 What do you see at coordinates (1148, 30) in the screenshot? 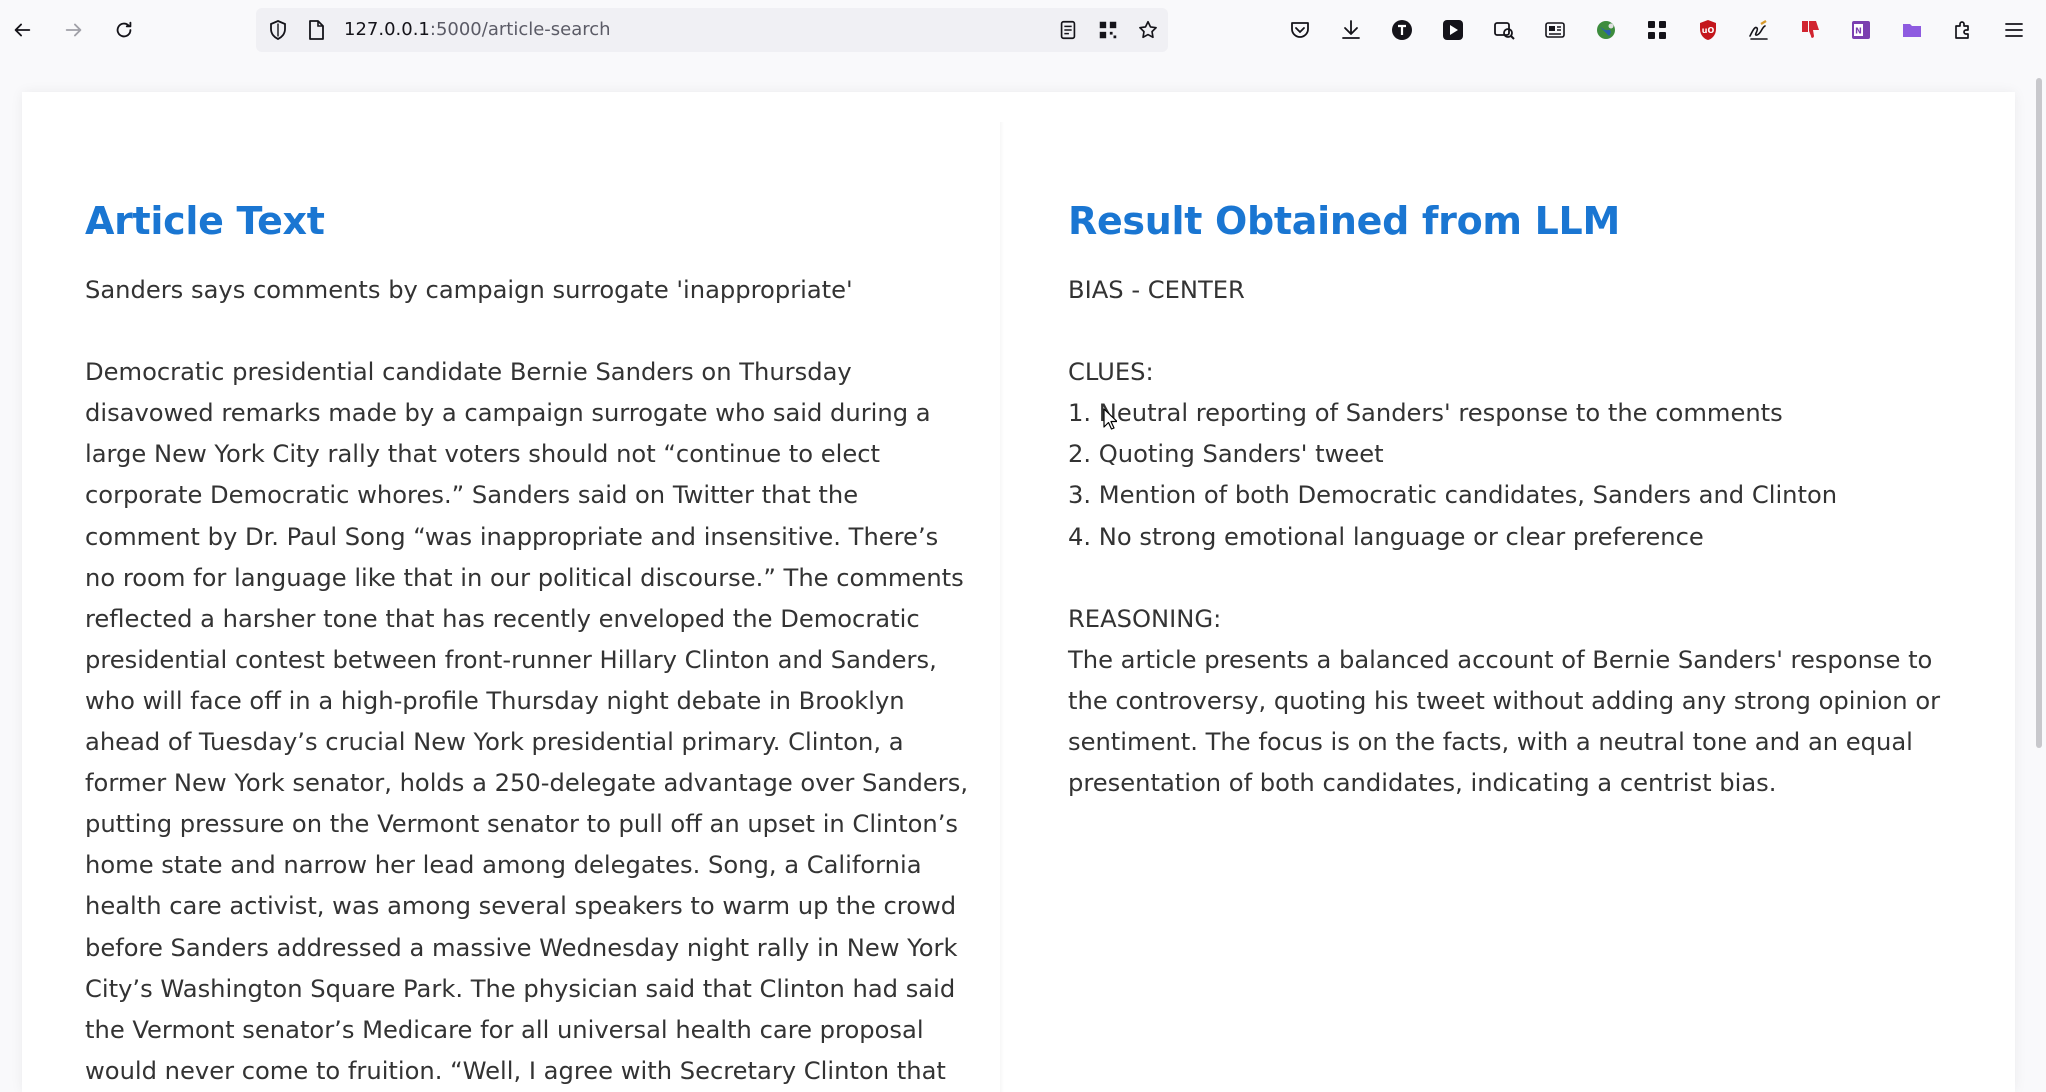
I see `star-icon` at bounding box center [1148, 30].